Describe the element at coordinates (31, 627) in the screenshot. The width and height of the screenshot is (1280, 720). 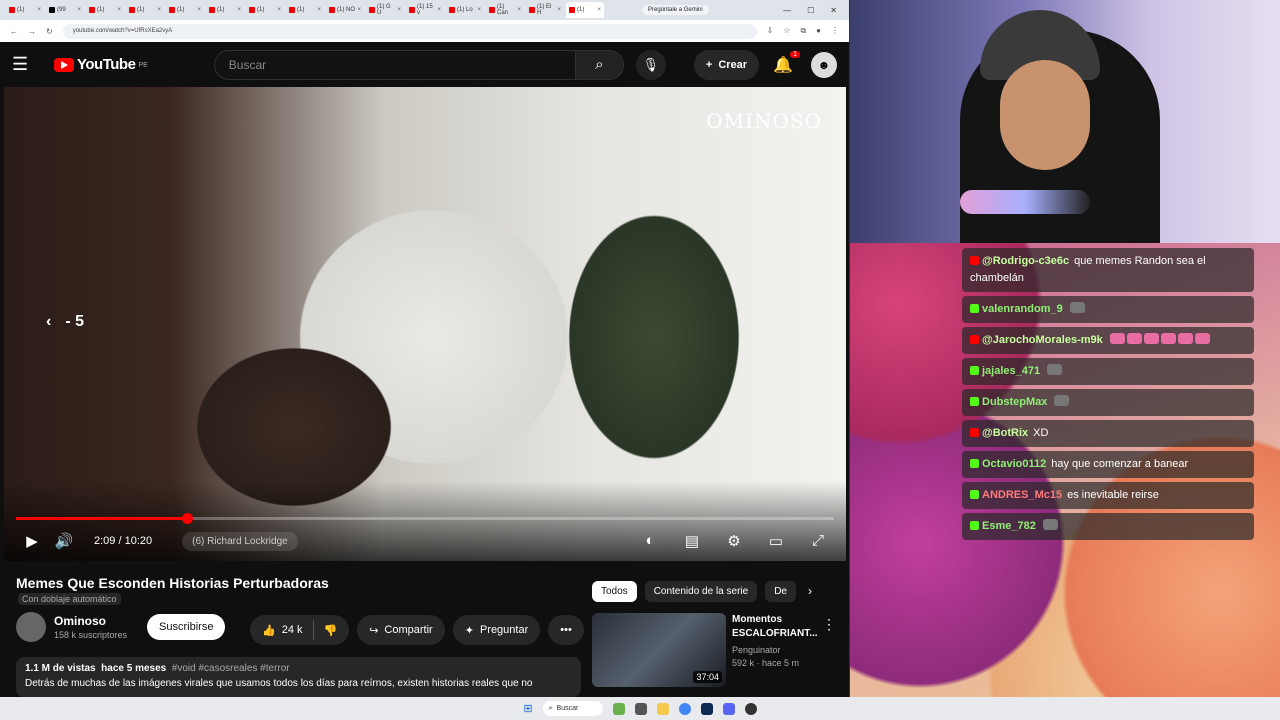
I see `channel-avatar` at that location.